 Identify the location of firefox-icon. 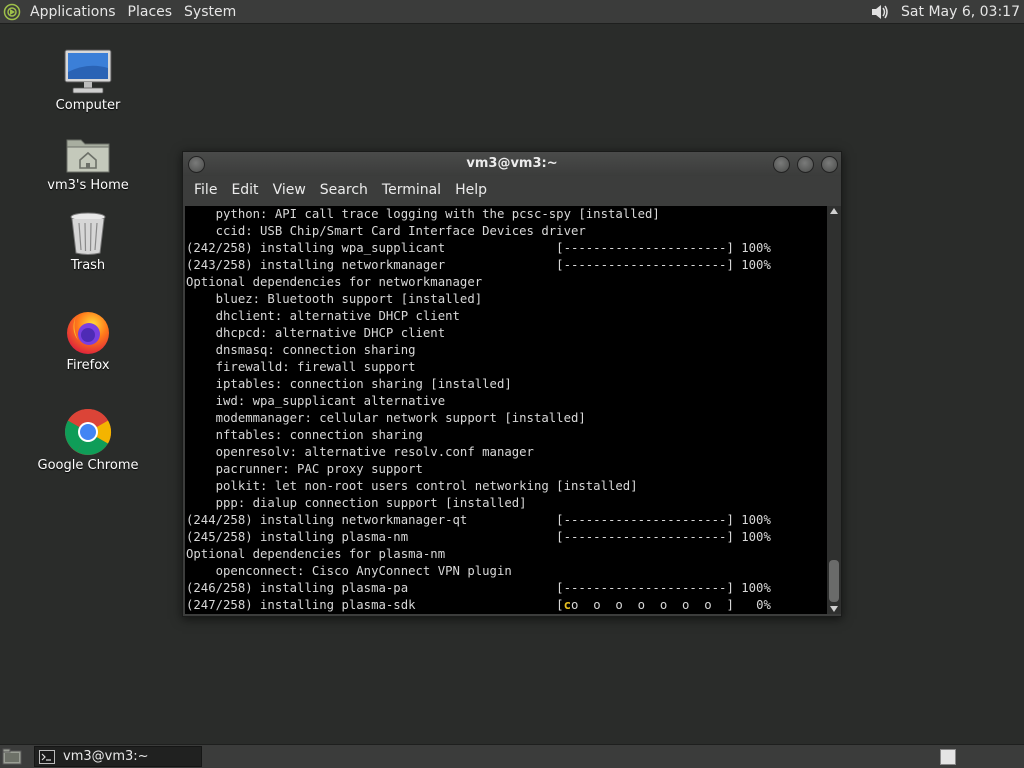
(88, 331).